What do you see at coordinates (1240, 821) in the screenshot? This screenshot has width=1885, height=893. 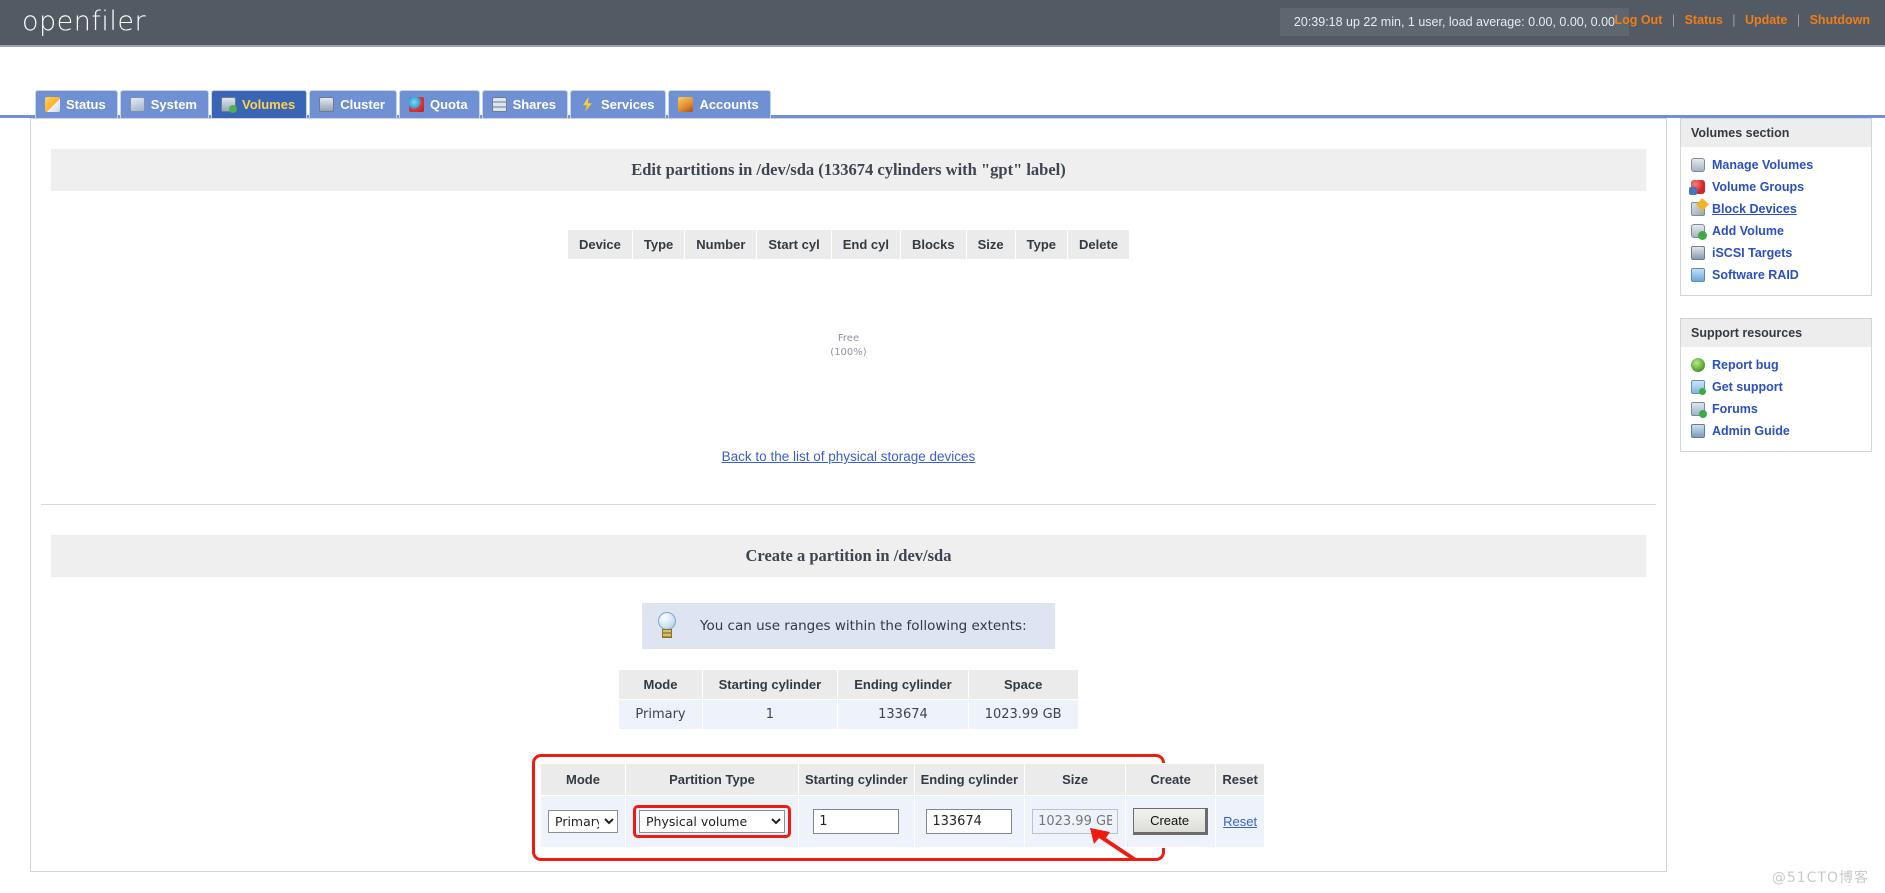 I see `reset-link: Reset` at bounding box center [1240, 821].